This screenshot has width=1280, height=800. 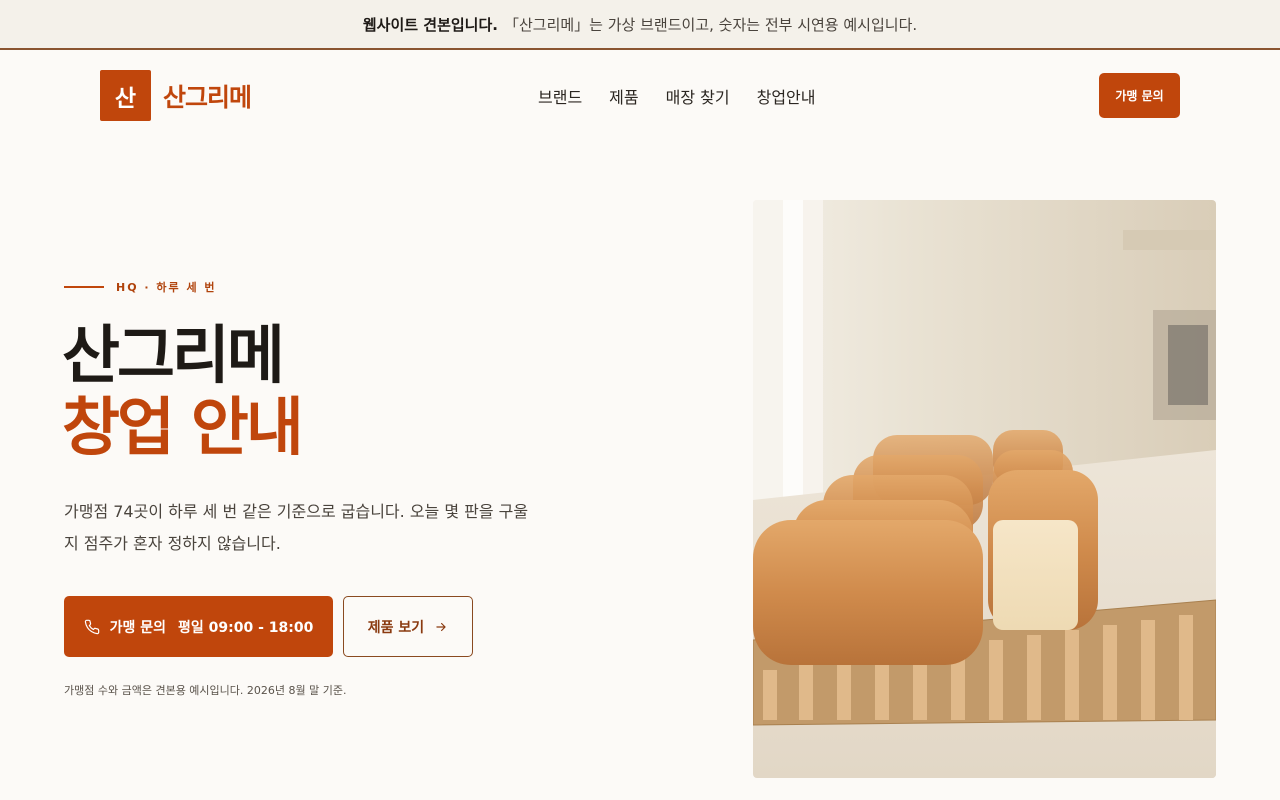 What do you see at coordinates (710, 24) in the screenshot?
I see `notice-text: 「산그리메」는 가상 브랜드이고, 숫자는 전부 시연용 예시입니다.` at bounding box center [710, 24].